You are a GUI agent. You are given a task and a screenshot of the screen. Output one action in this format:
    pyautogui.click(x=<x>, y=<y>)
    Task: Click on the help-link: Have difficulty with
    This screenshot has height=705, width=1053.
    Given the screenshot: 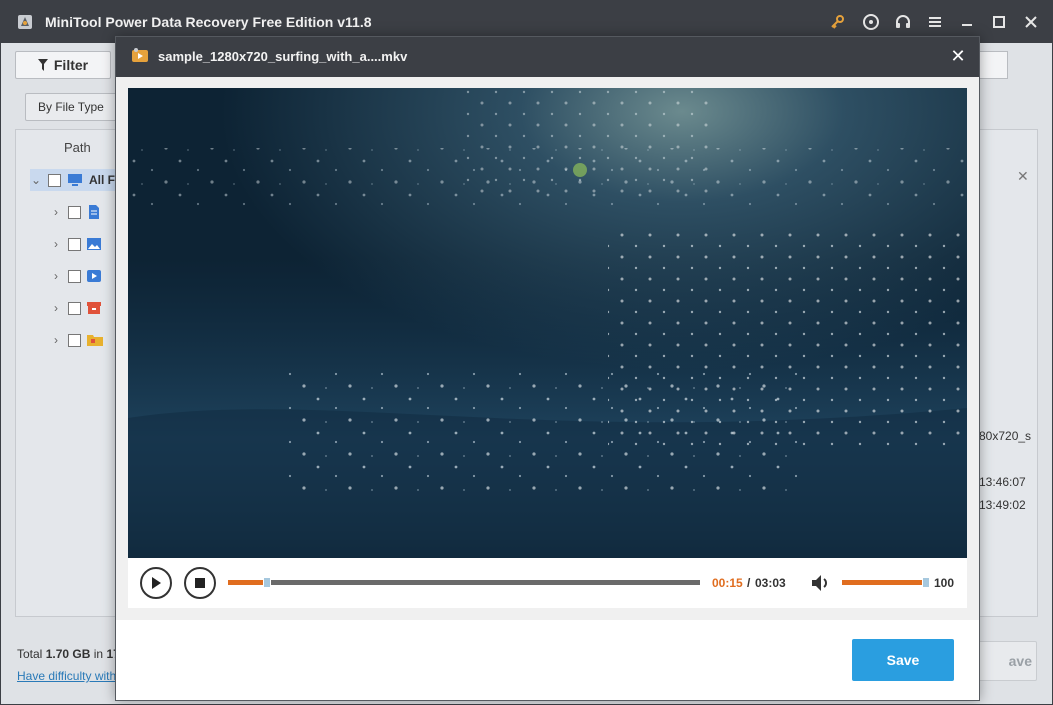 What is the action you would take?
    pyautogui.click(x=66, y=676)
    